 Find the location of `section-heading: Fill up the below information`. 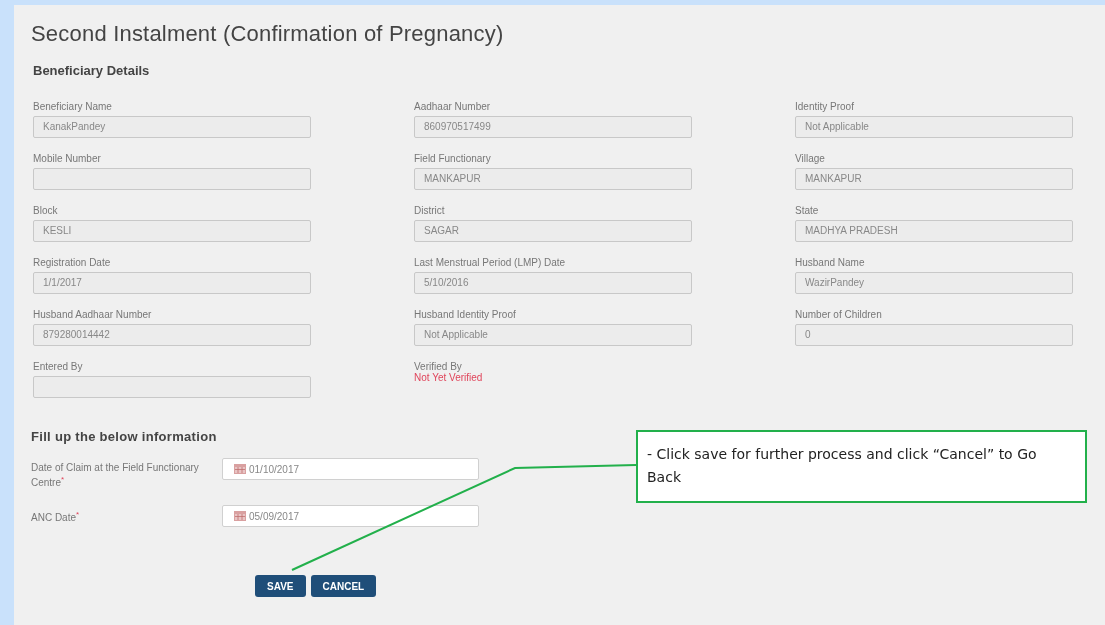

section-heading: Fill up the below information is located at coordinates (124, 436).